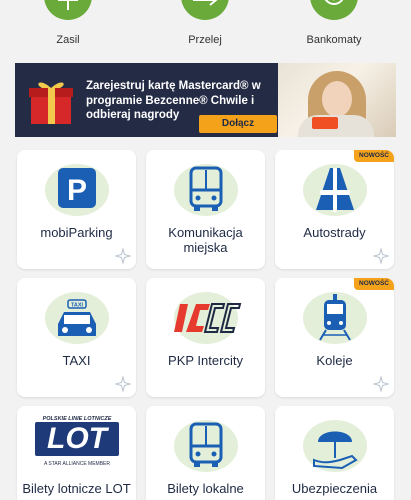 This screenshot has width=411, height=500. I want to click on tile-local-tickets: Bilety lokalne, so click(205, 453).